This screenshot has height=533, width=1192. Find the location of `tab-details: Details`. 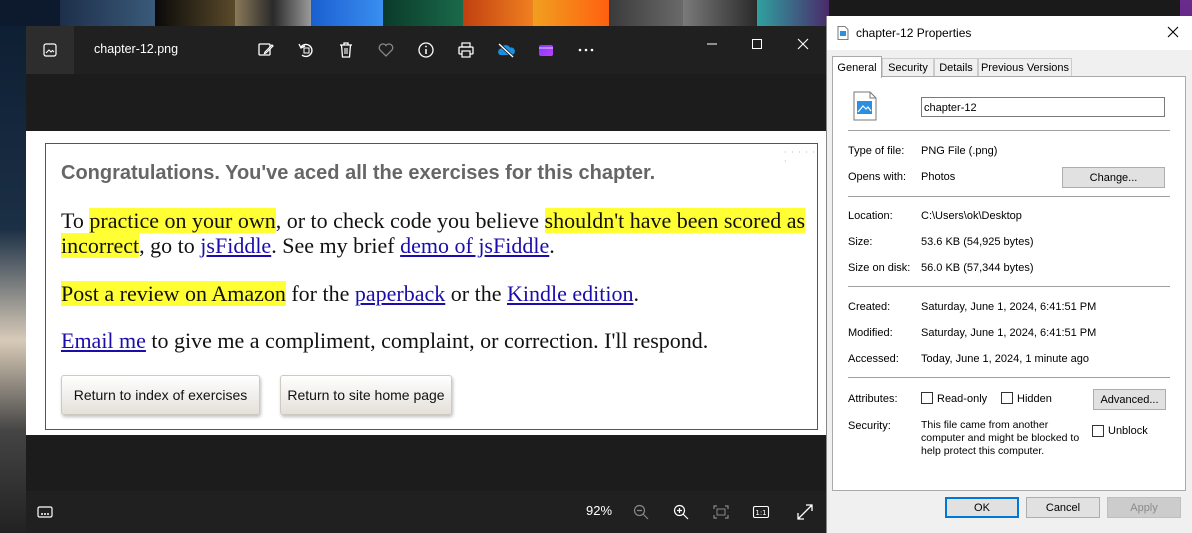

tab-details: Details is located at coordinates (956, 67).